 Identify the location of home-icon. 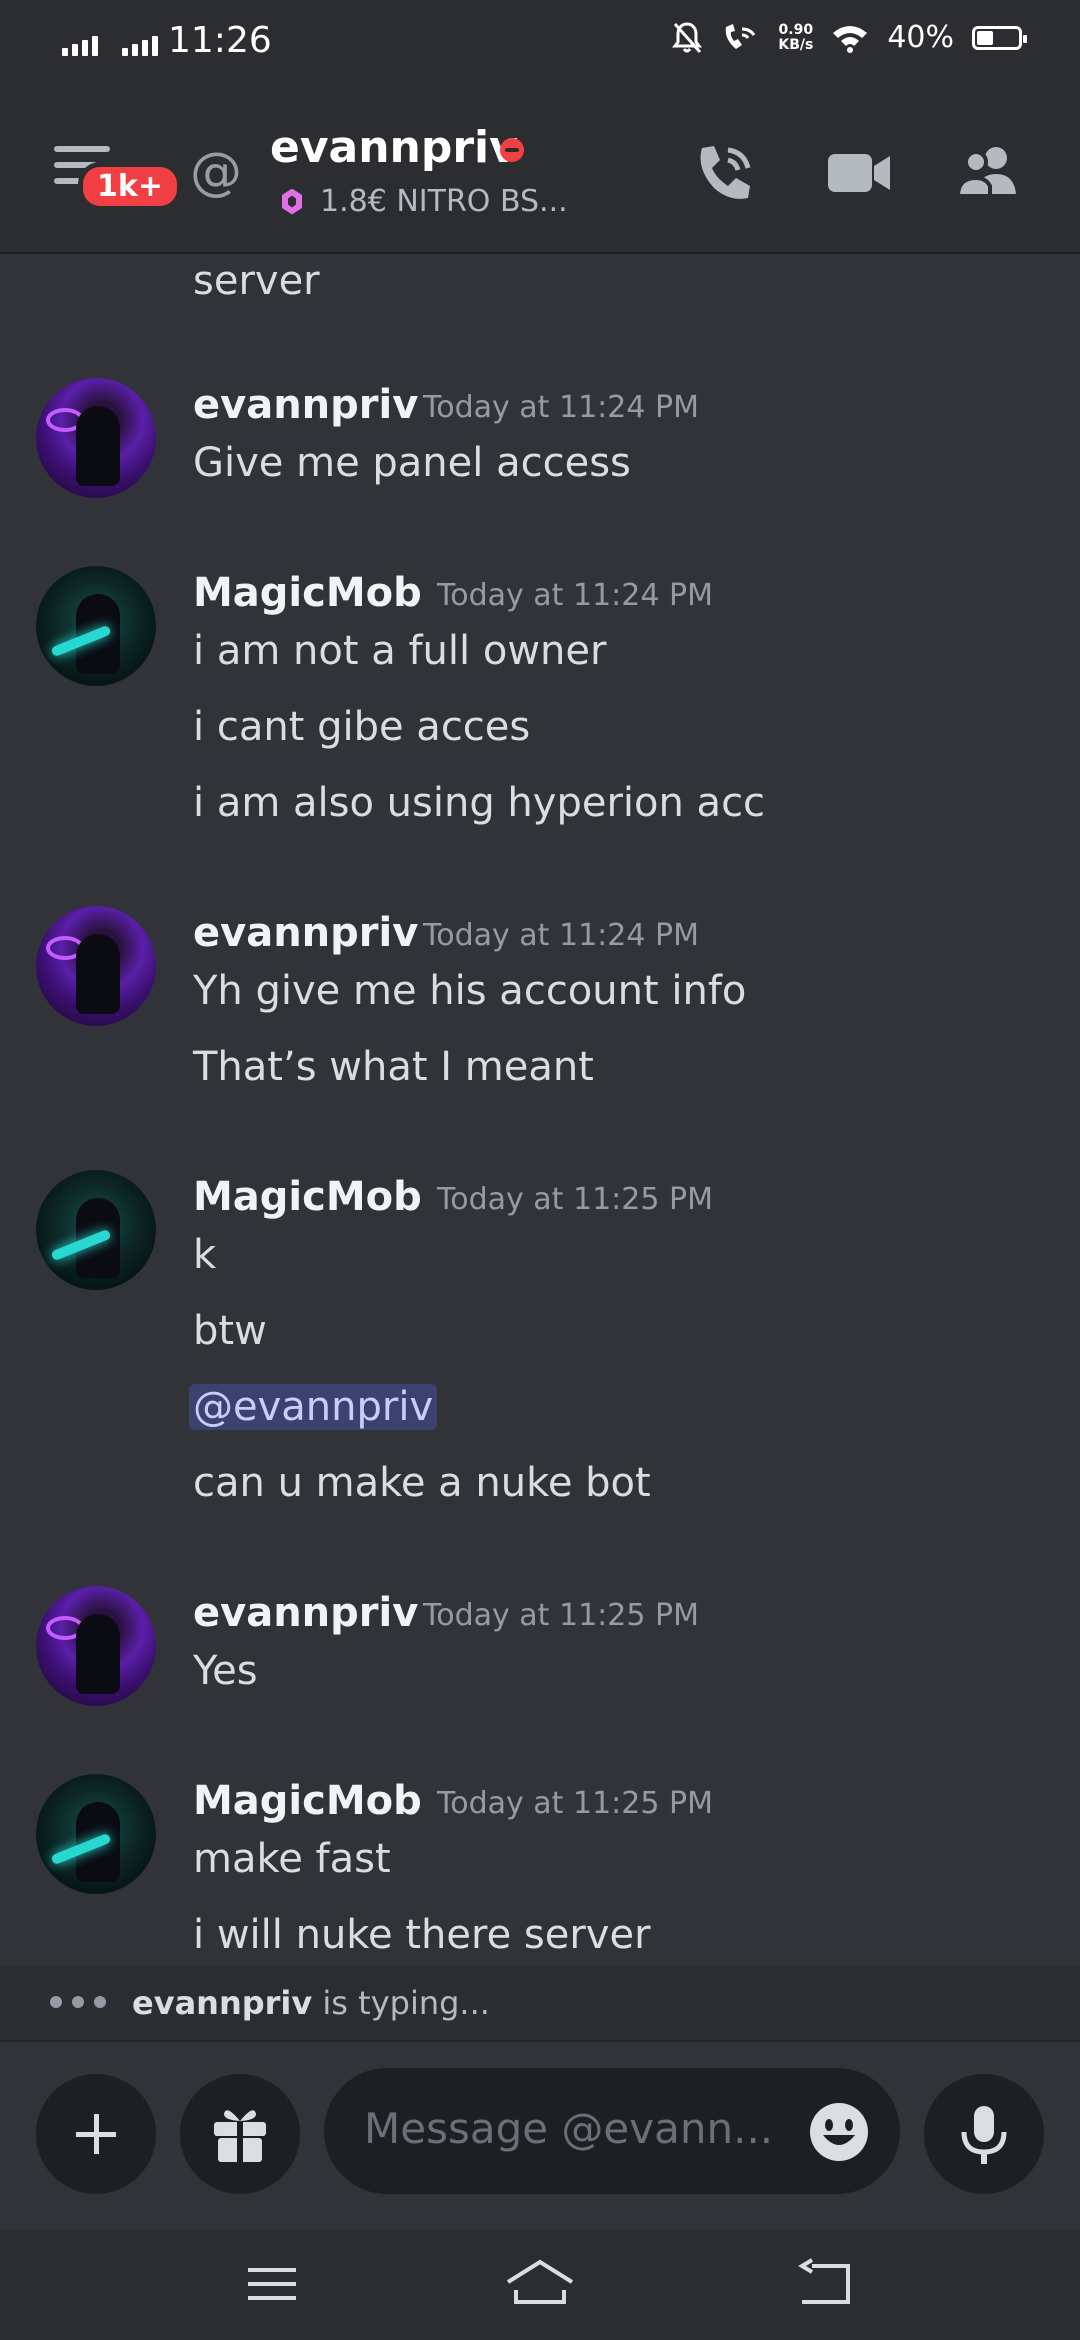
(540, 2284).